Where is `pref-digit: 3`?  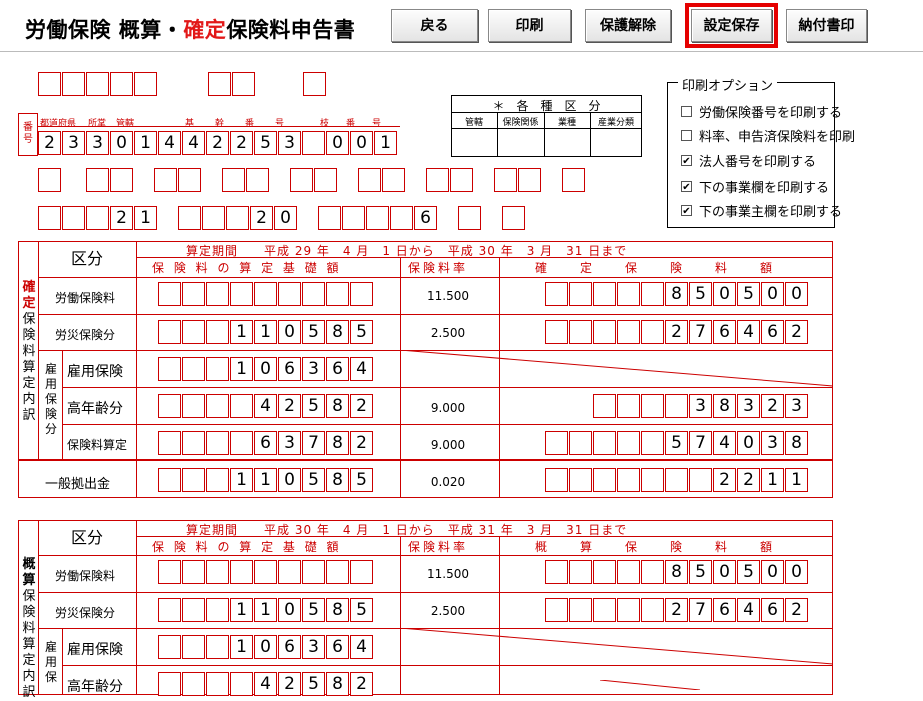
pref-digit: 3 is located at coordinates (73, 143).